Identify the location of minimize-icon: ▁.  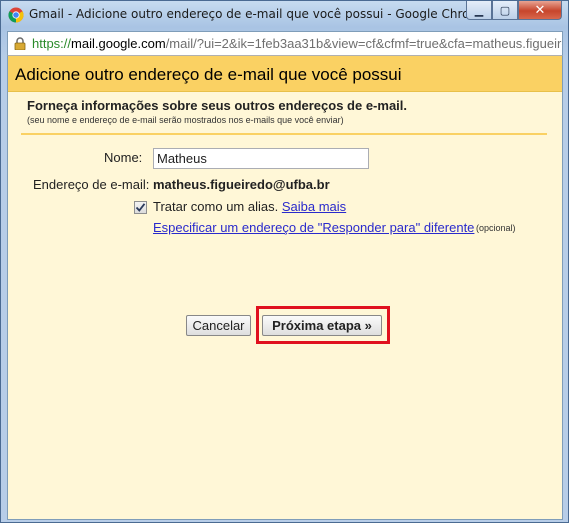
(479, 10).